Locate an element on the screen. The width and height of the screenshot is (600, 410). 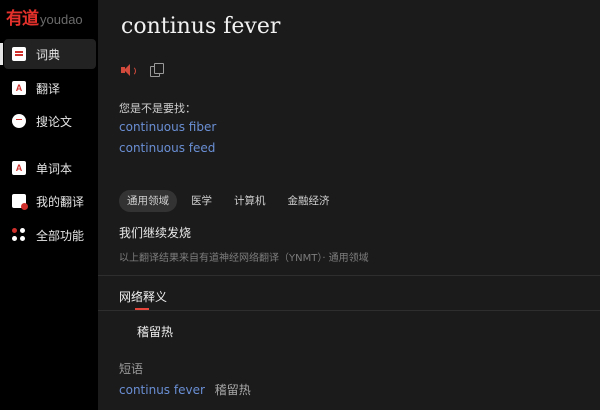
web-meaning: 稽留热 is located at coordinates (155, 332).